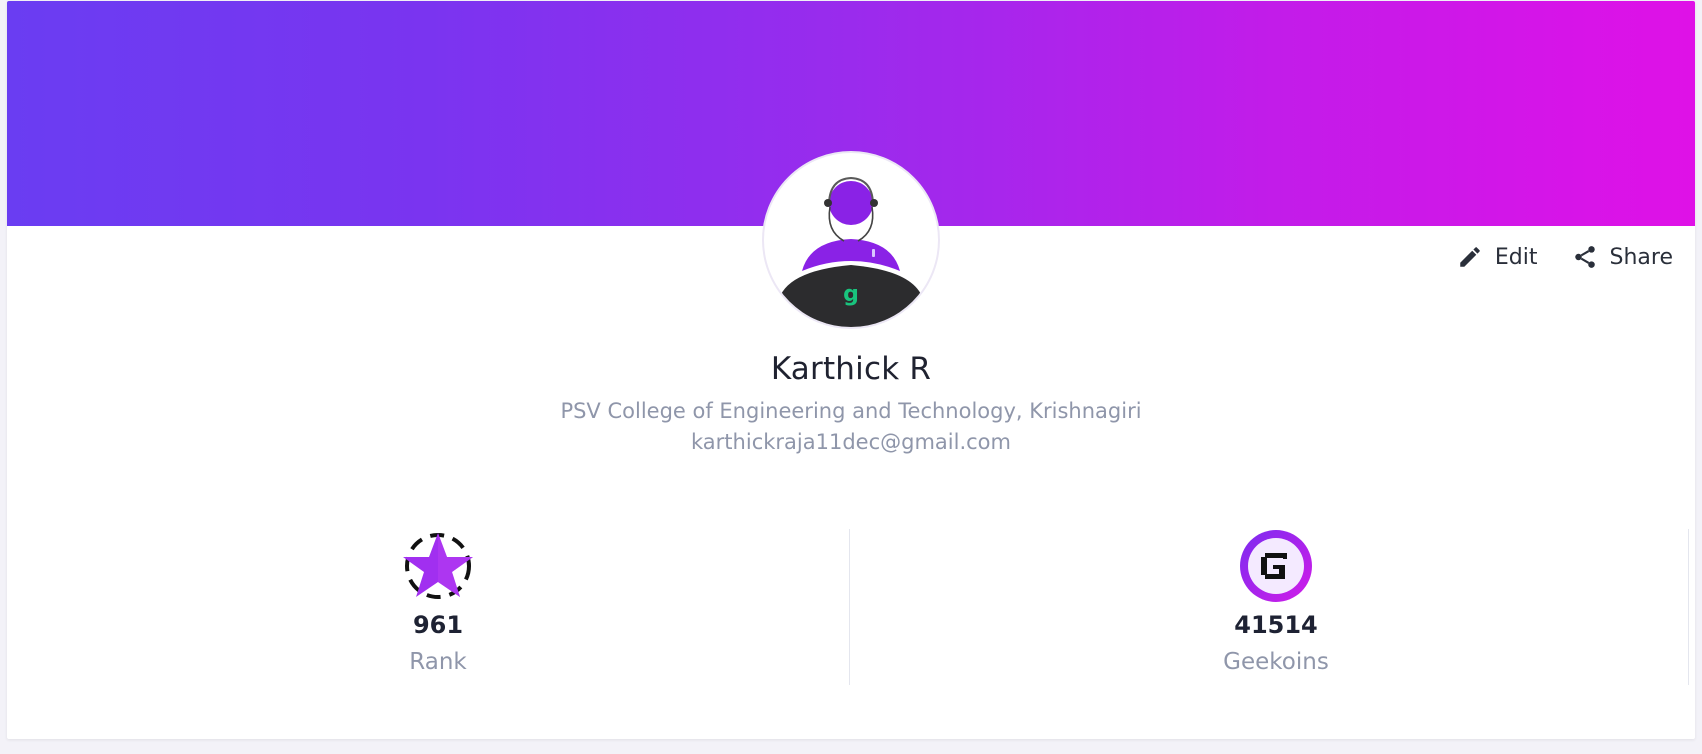 The height and width of the screenshot is (754, 1702). I want to click on rank-value: 961, so click(438, 625).